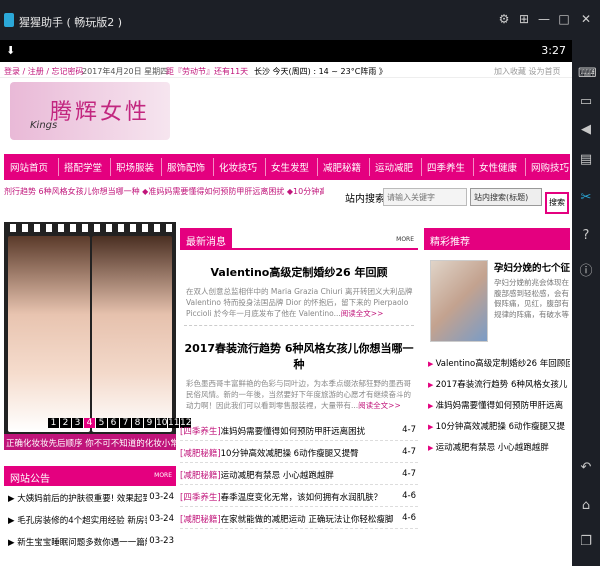 This screenshot has width=600, height=566. What do you see at coordinates (299, 474) in the screenshot?
I see `news-list-item: [减肥秘籍]运动减肥有禁忌 小心越跑越胖 4-7` at bounding box center [299, 474].